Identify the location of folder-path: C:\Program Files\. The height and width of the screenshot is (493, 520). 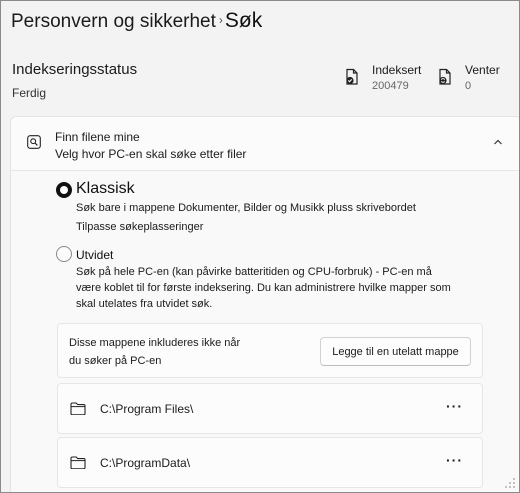
(147, 409).